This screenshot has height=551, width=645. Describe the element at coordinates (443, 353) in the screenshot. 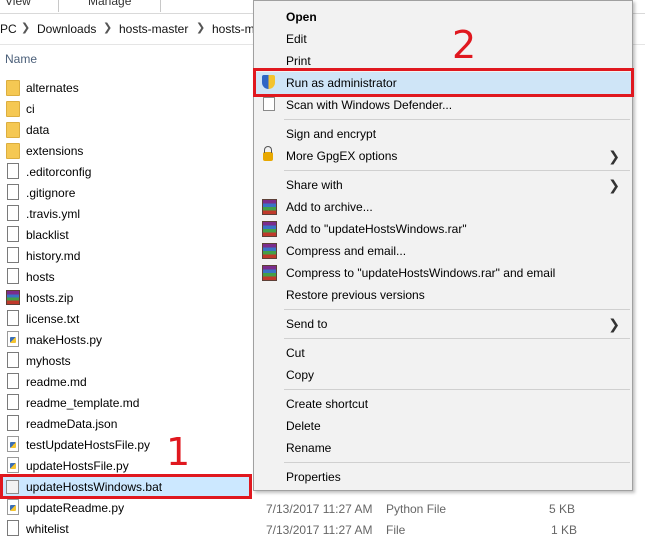

I see `menu-item-cut: Cut` at that location.